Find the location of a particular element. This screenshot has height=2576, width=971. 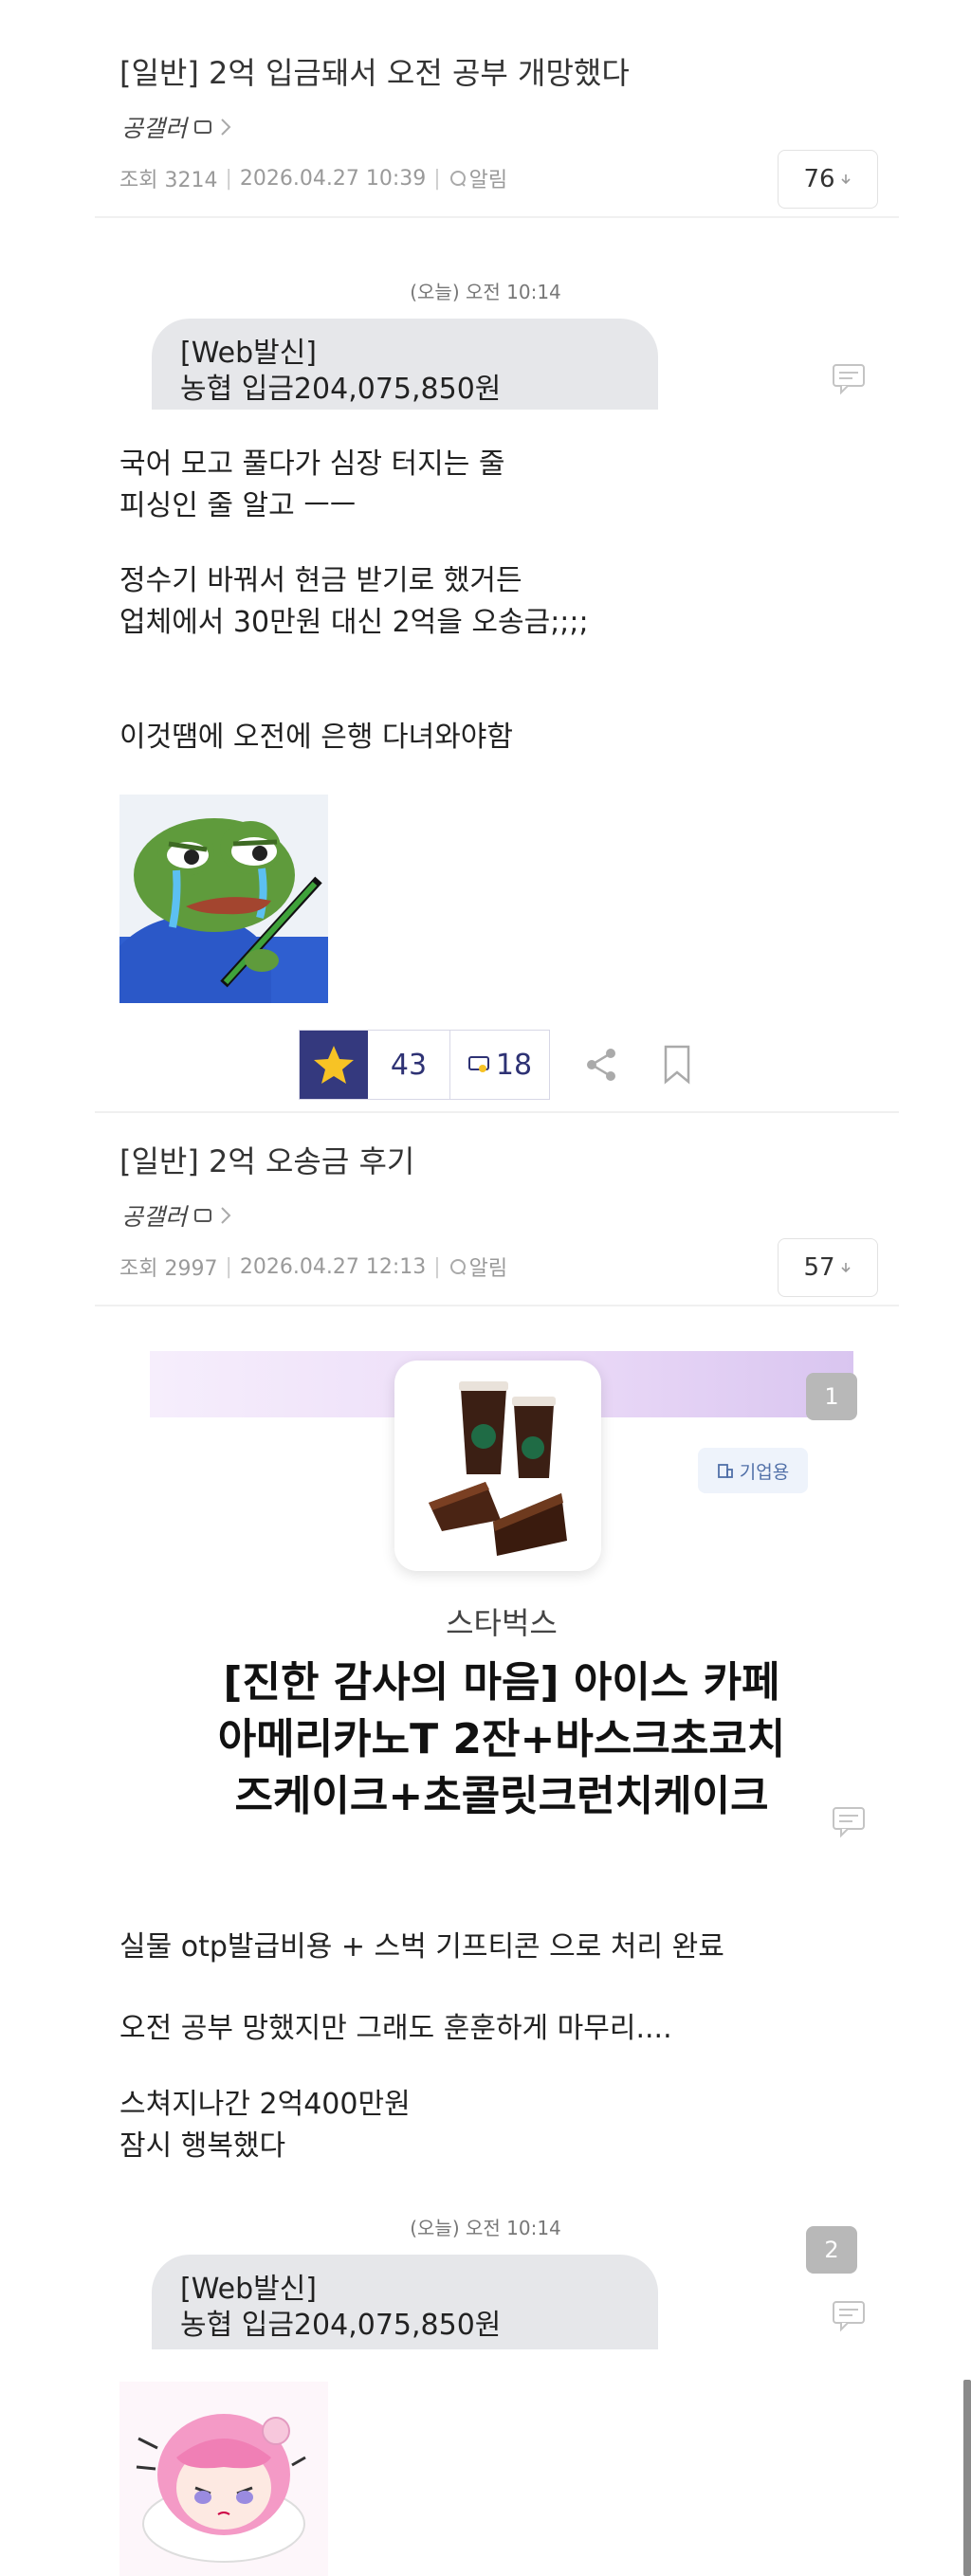

post-title: [일반] 2억 오송금 후기 is located at coordinates (266, 1159).